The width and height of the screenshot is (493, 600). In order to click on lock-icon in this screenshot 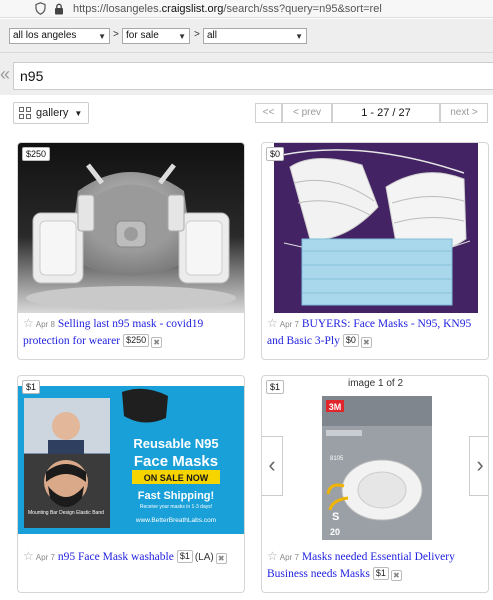, I will do `click(59, 9)`.